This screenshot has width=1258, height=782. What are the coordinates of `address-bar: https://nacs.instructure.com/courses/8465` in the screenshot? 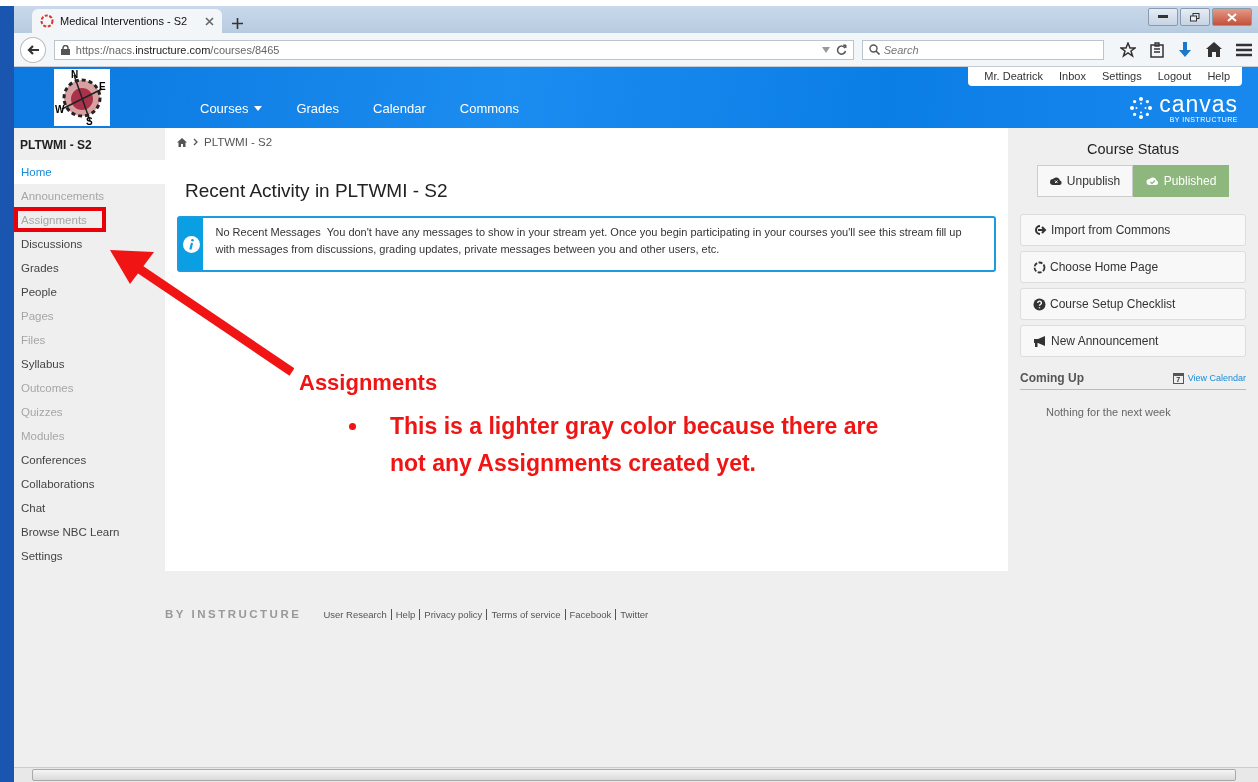 It's located at (453, 49).